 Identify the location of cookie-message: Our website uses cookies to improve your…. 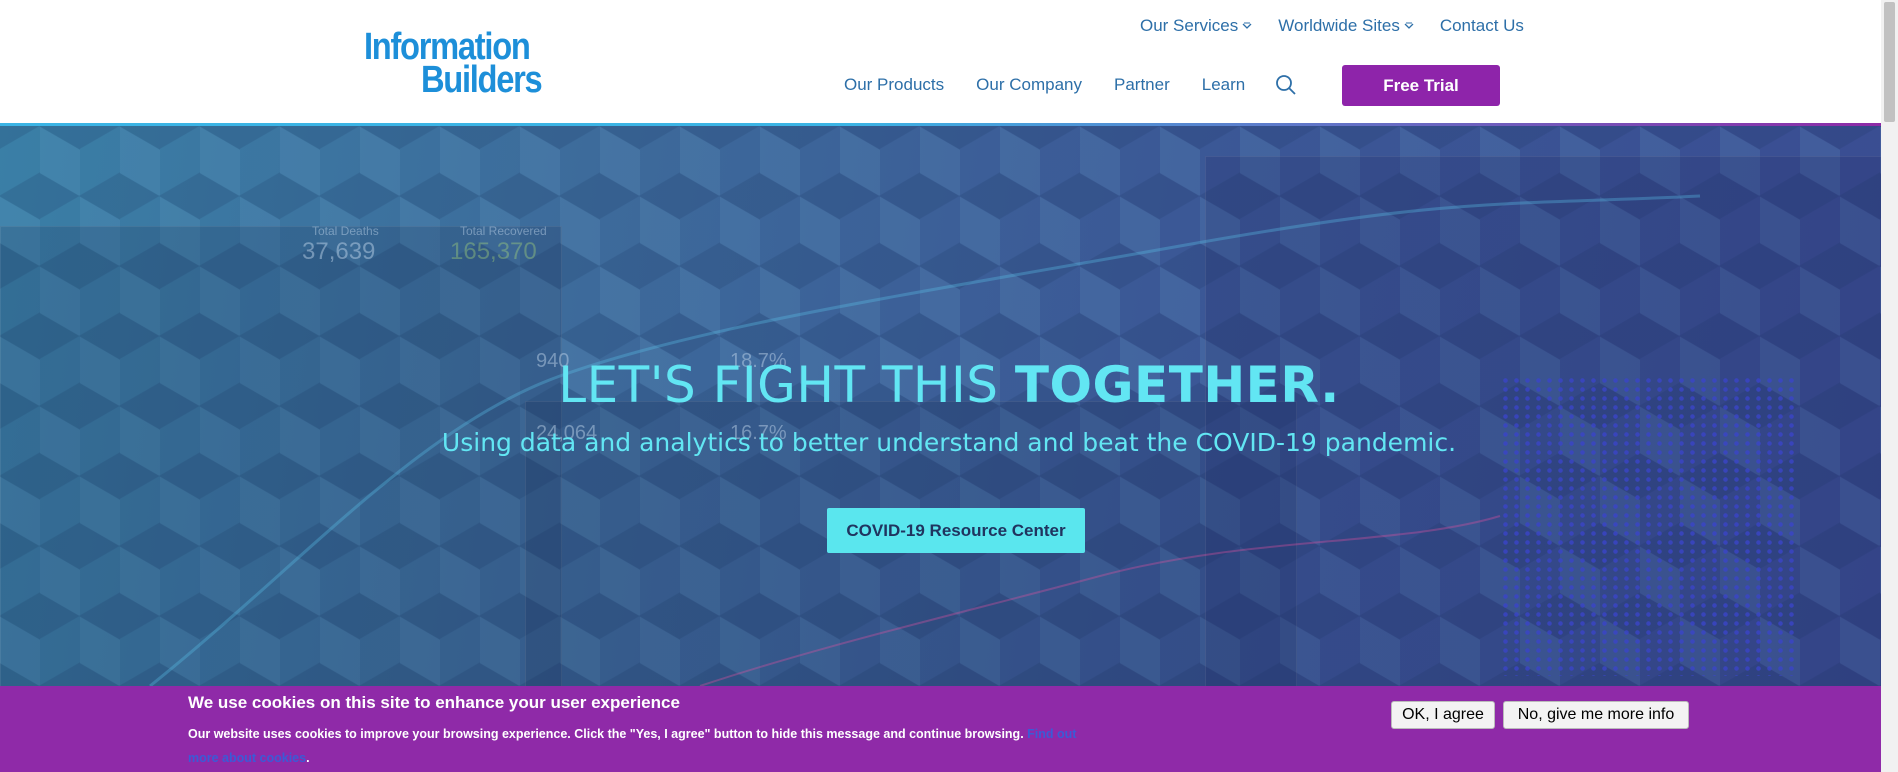
(638, 746).